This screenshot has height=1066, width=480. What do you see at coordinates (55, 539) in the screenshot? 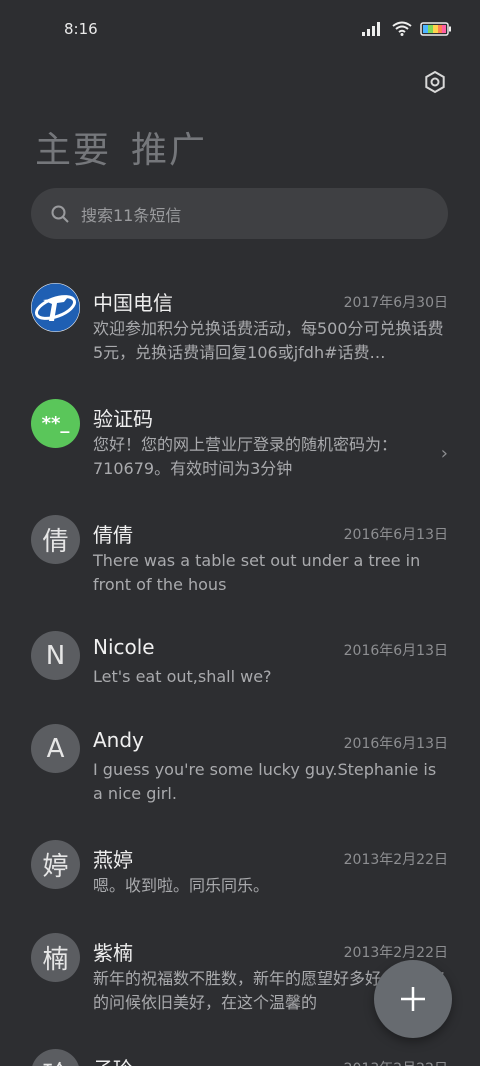
I see `contact-avatar: 倩` at bounding box center [55, 539].